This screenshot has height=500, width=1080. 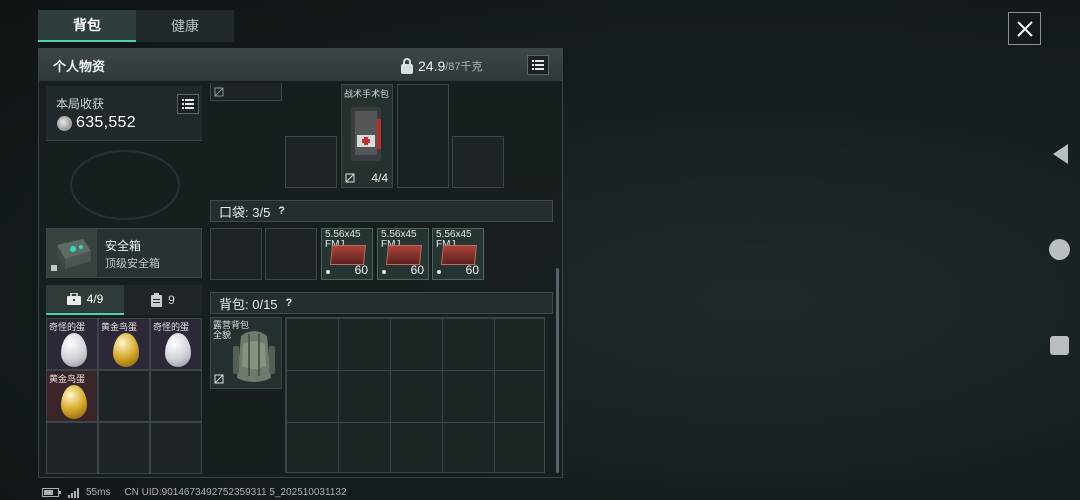 I want to click on safebox-subtitle: 顶级安全箱, so click(x=132, y=264).